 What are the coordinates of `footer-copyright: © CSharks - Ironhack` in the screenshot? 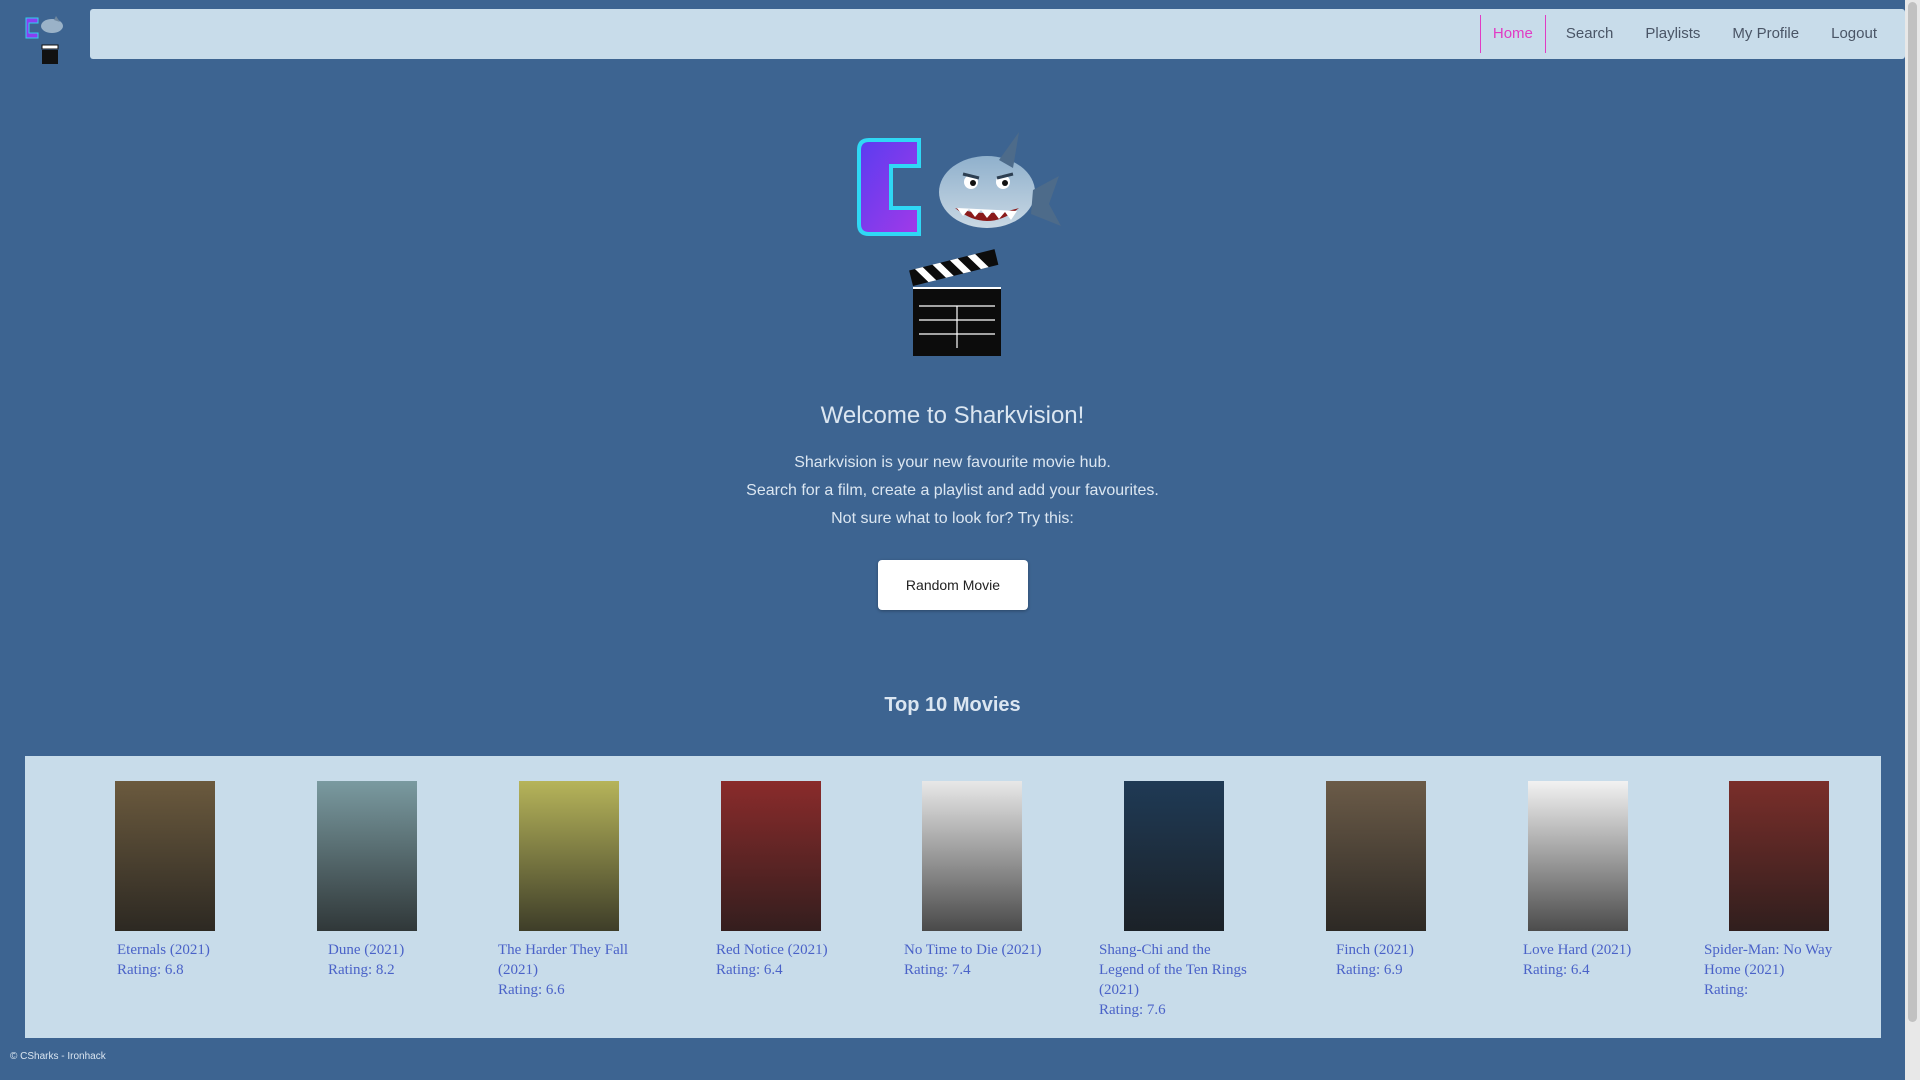 It's located at (58, 1056).